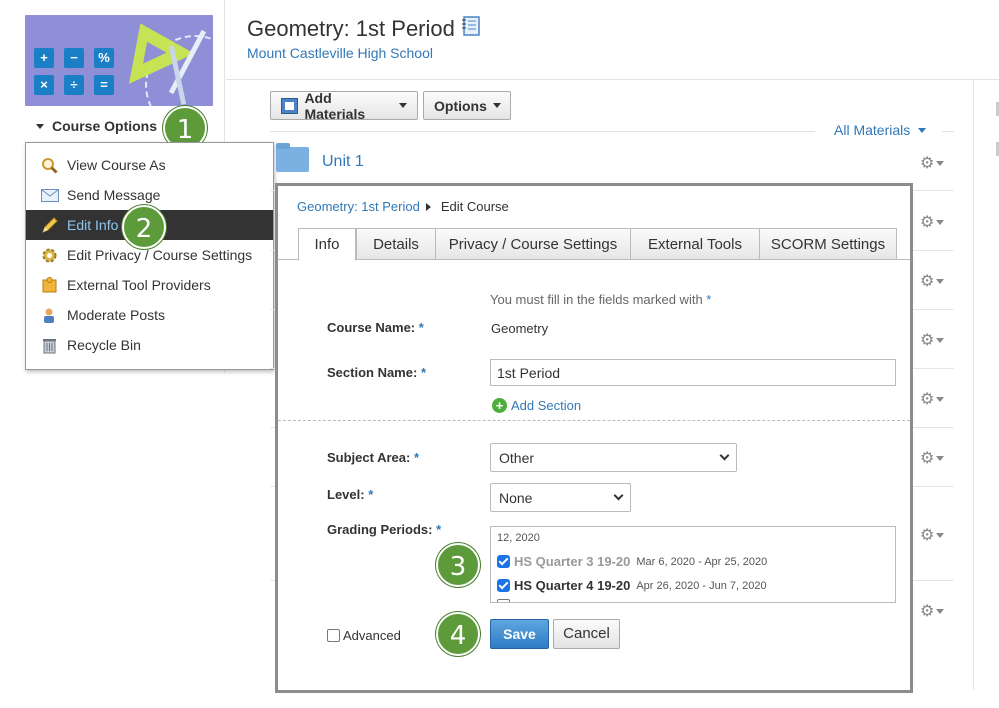  I want to click on level-label: Level: *, so click(350, 494).